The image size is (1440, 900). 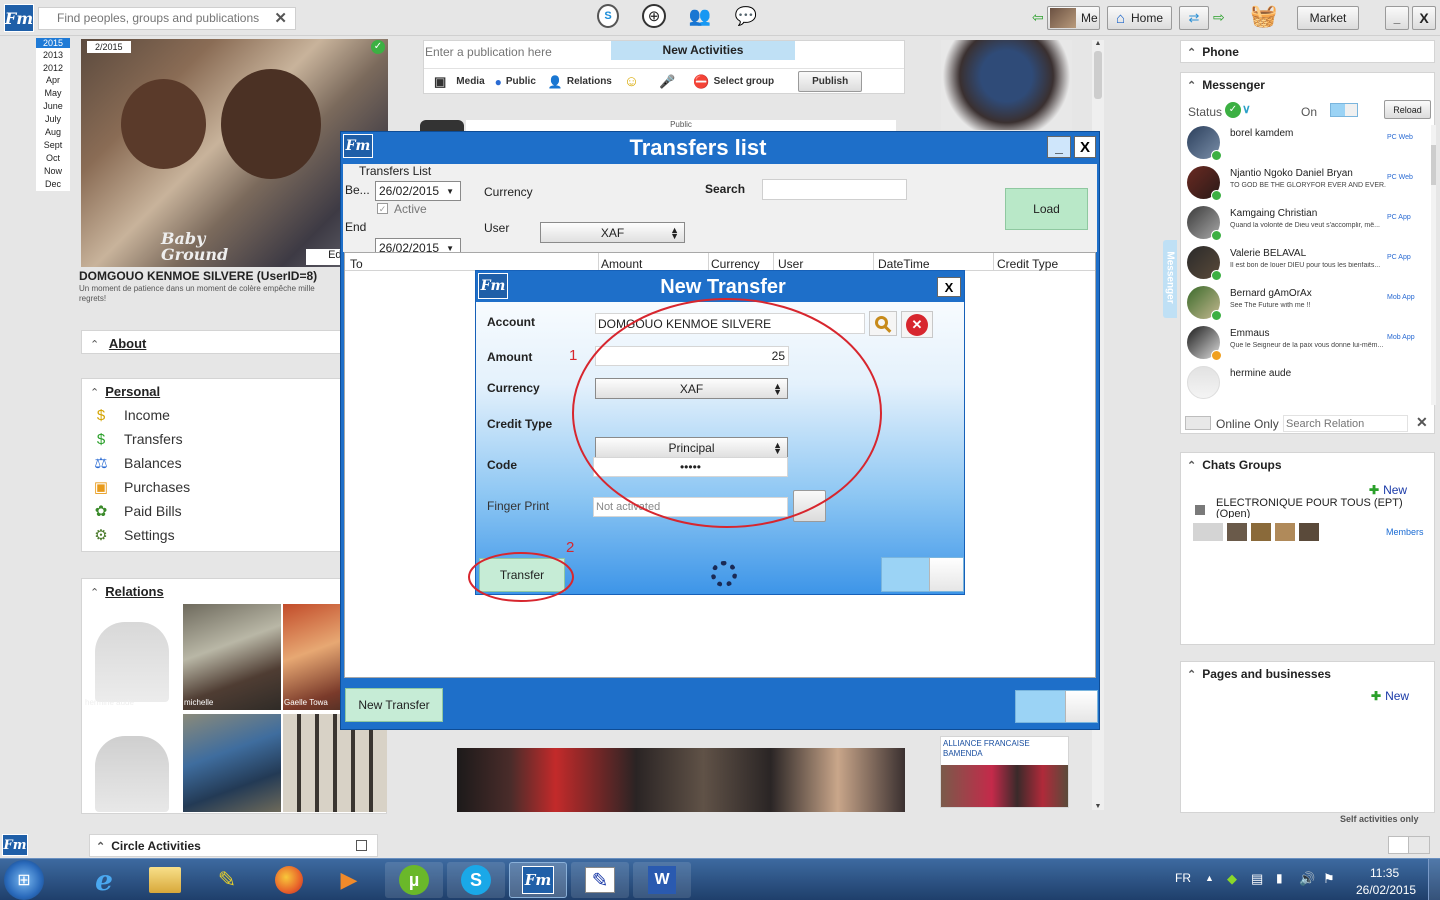 I want to click on timeline-month: Oct, so click(x=53, y=158).